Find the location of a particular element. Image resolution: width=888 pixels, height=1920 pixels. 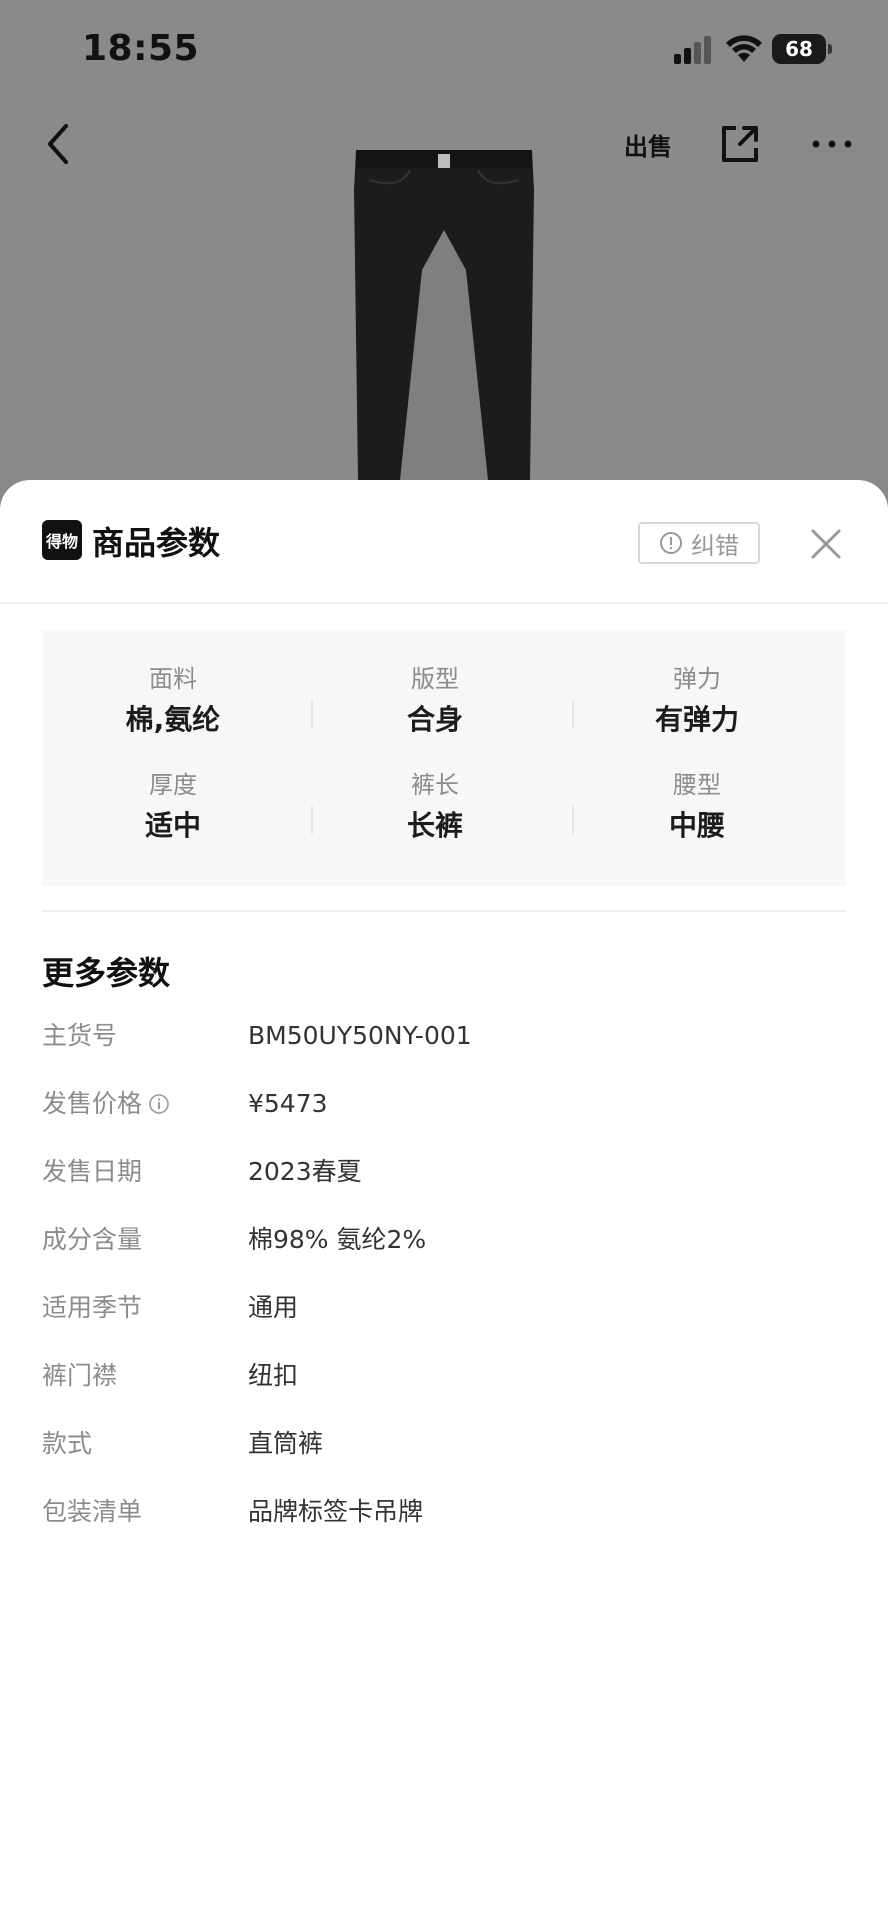

param-key-text: 包装清单 is located at coordinates (92, 1511).